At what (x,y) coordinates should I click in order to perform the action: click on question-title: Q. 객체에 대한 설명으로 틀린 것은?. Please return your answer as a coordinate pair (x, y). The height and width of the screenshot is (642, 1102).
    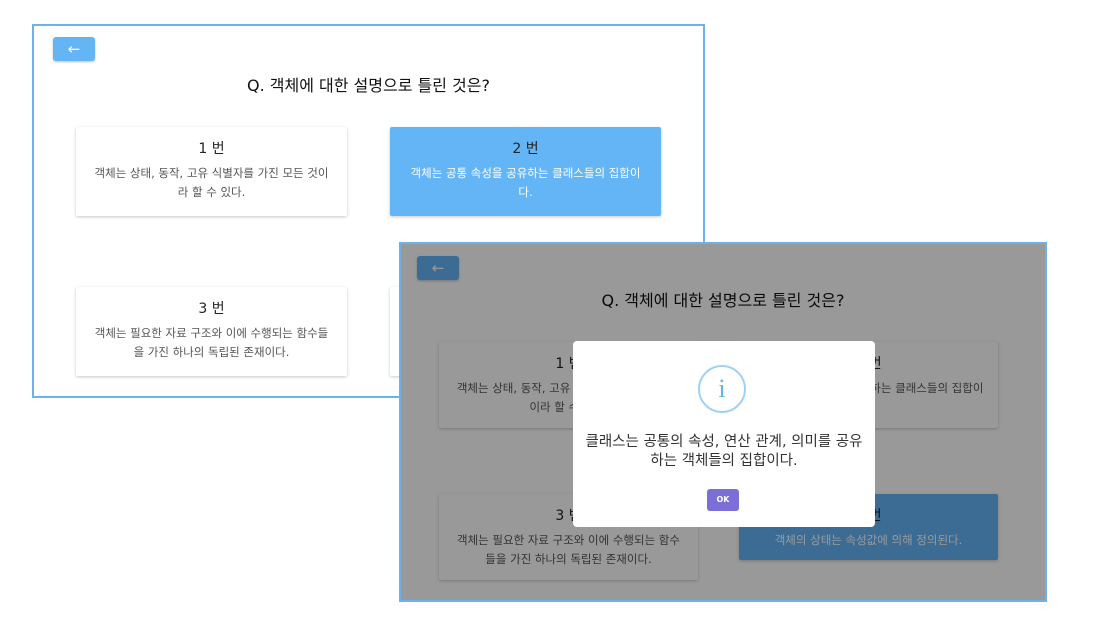
    Looking at the image, I should click on (368, 85).